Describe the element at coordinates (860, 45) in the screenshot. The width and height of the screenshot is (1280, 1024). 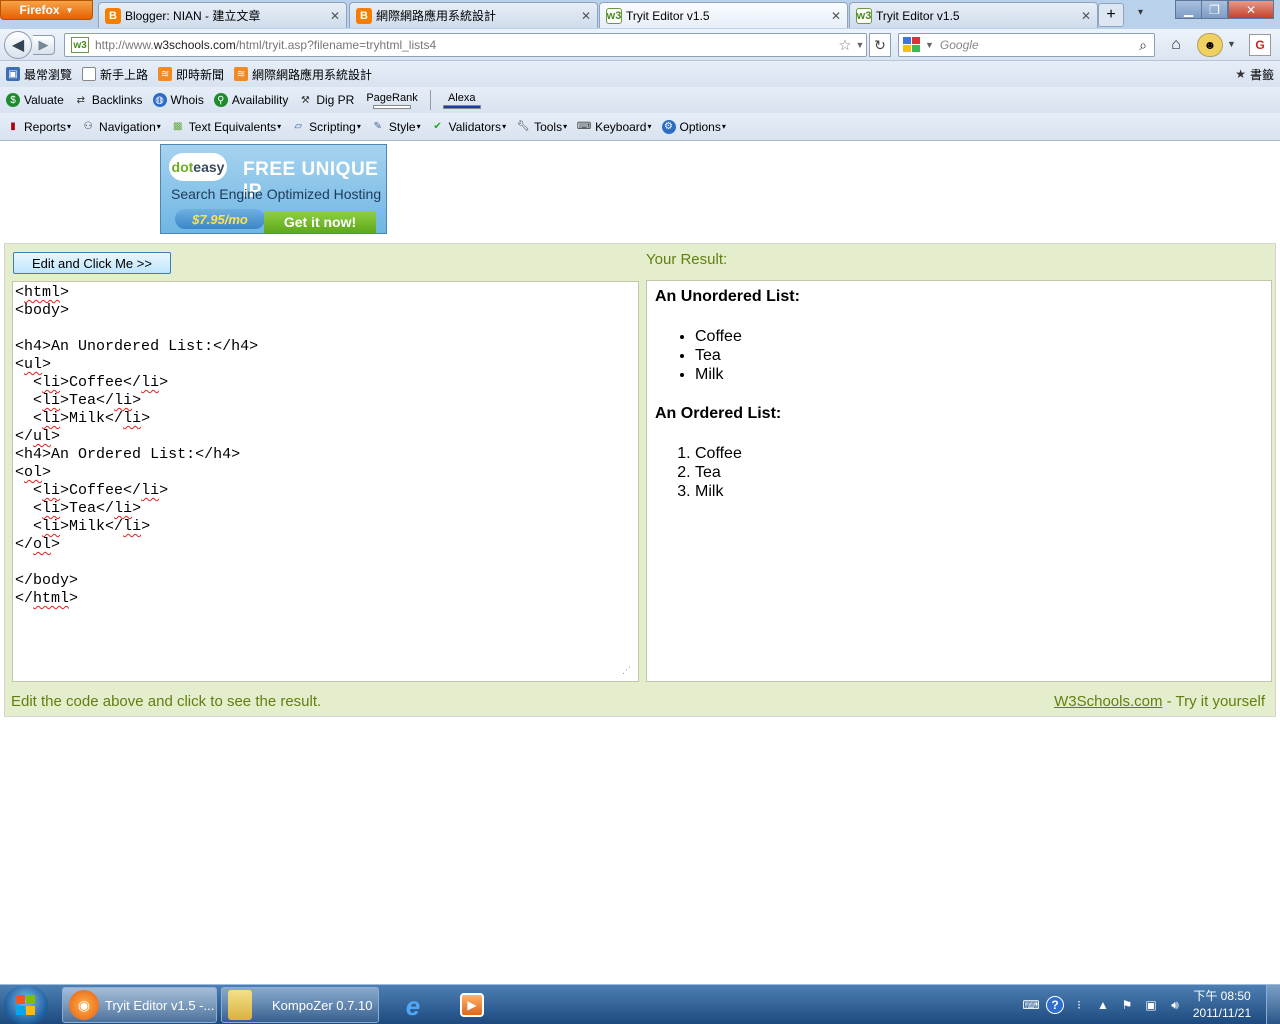
I see `history-dropdown-icon: ▼` at that location.